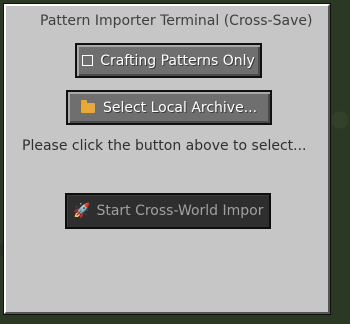  Describe the element at coordinates (176, 21) in the screenshot. I see `window-title: Pattern Importer Terminal (Cross-Save)` at that location.